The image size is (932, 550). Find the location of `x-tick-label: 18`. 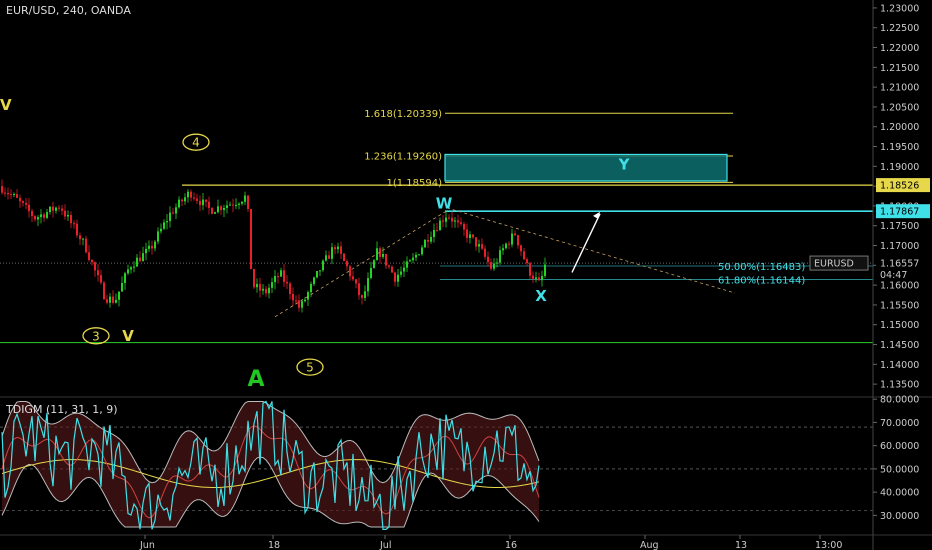

x-tick-label: 18 is located at coordinates (274, 545).